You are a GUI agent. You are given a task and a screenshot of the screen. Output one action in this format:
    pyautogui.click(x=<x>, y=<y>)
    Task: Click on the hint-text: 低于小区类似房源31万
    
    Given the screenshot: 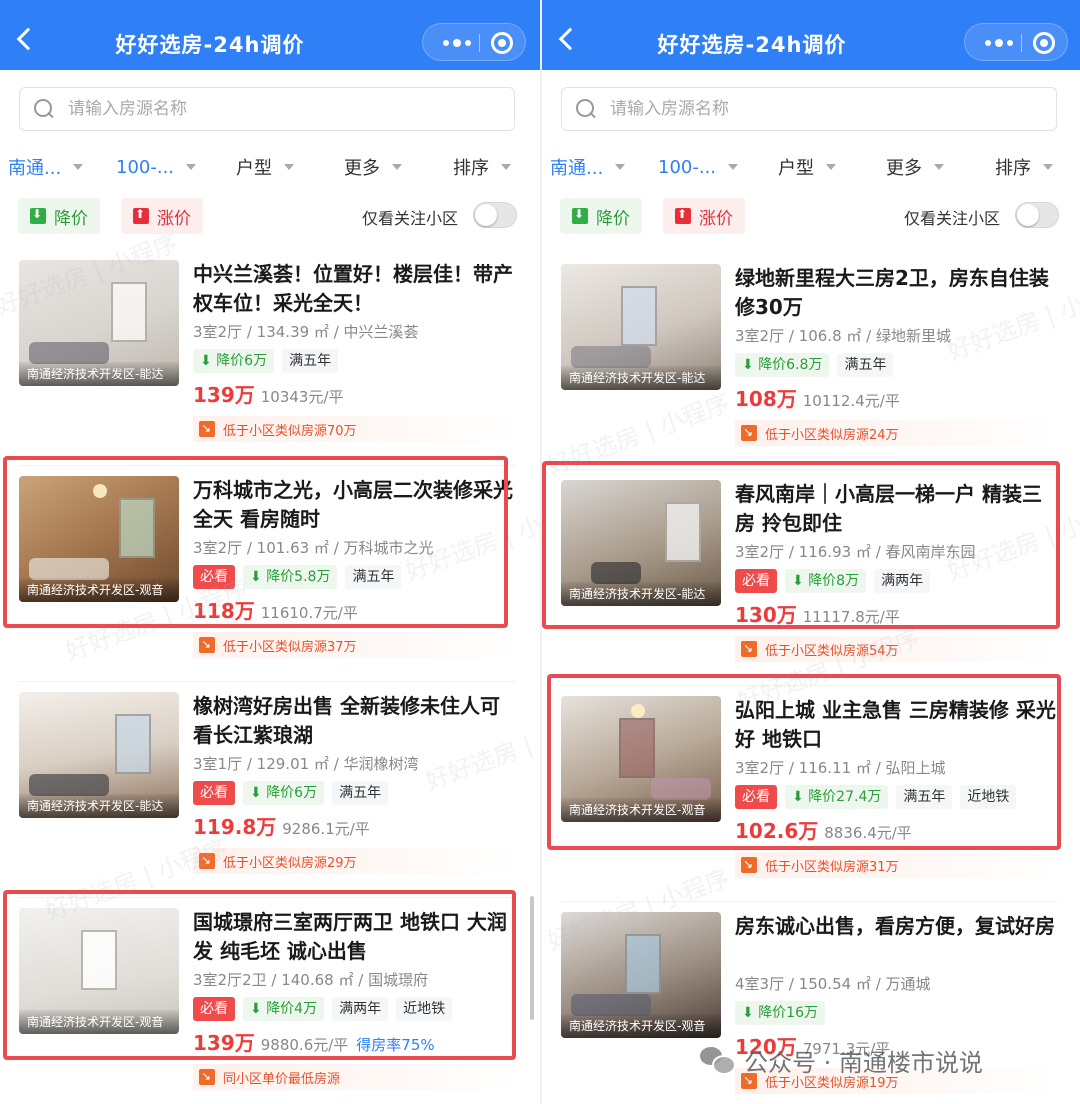 What is the action you would take?
    pyautogui.click(x=832, y=867)
    